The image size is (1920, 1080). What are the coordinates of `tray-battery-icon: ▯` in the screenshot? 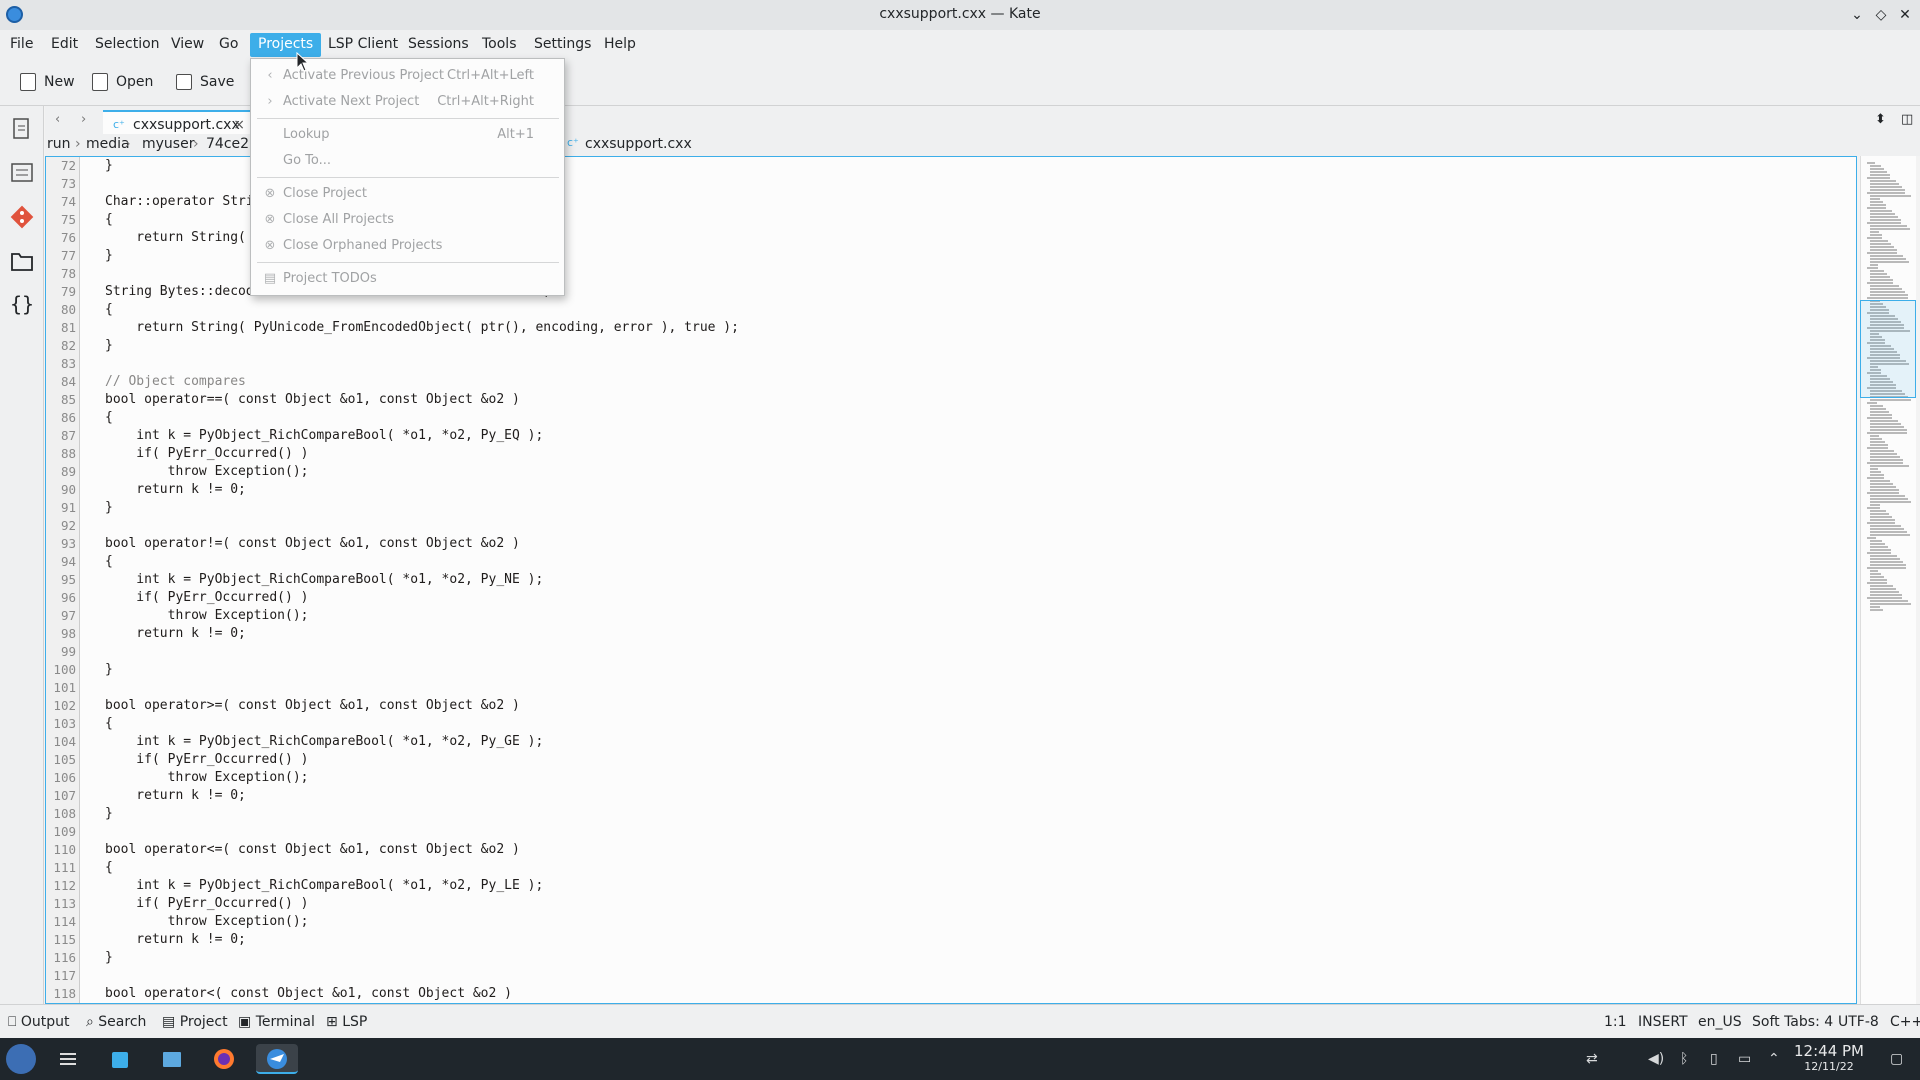 It's located at (1714, 1059).